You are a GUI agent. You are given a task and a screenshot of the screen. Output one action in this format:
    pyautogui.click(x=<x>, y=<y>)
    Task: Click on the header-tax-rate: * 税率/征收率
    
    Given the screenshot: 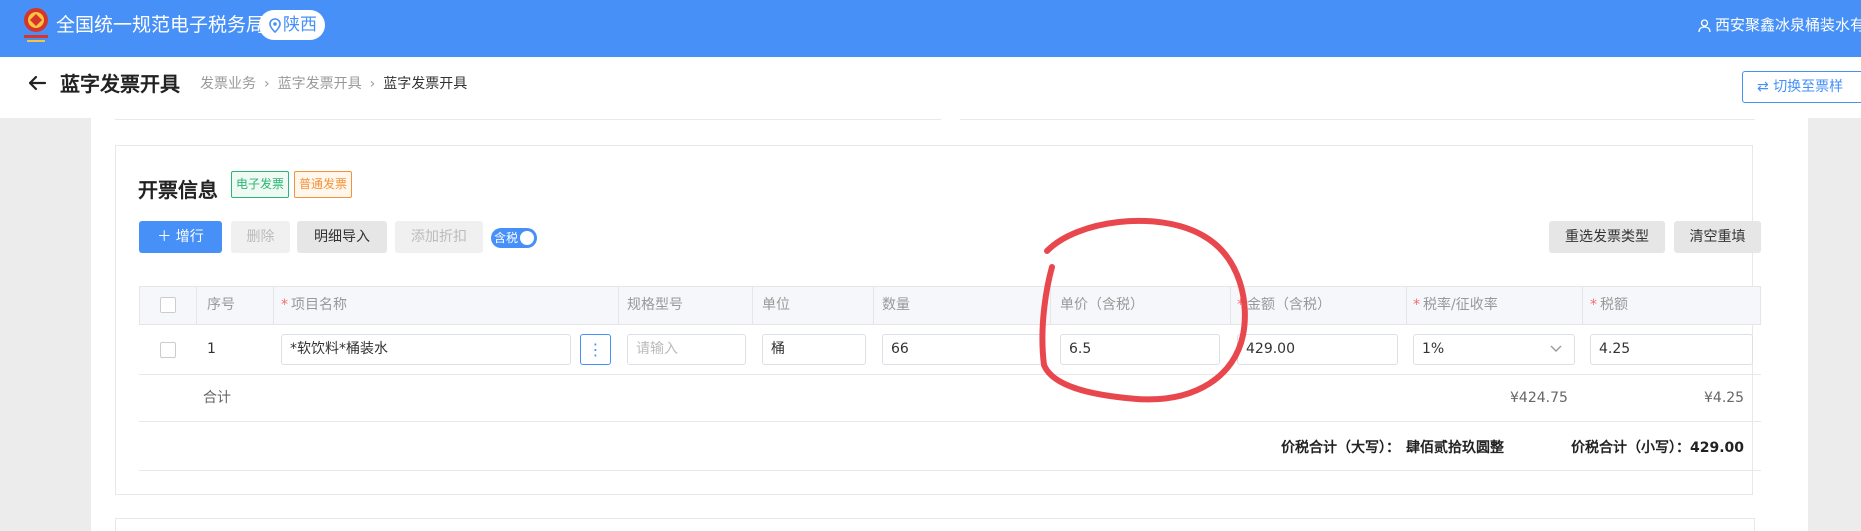 What is the action you would take?
    pyautogui.click(x=1455, y=305)
    